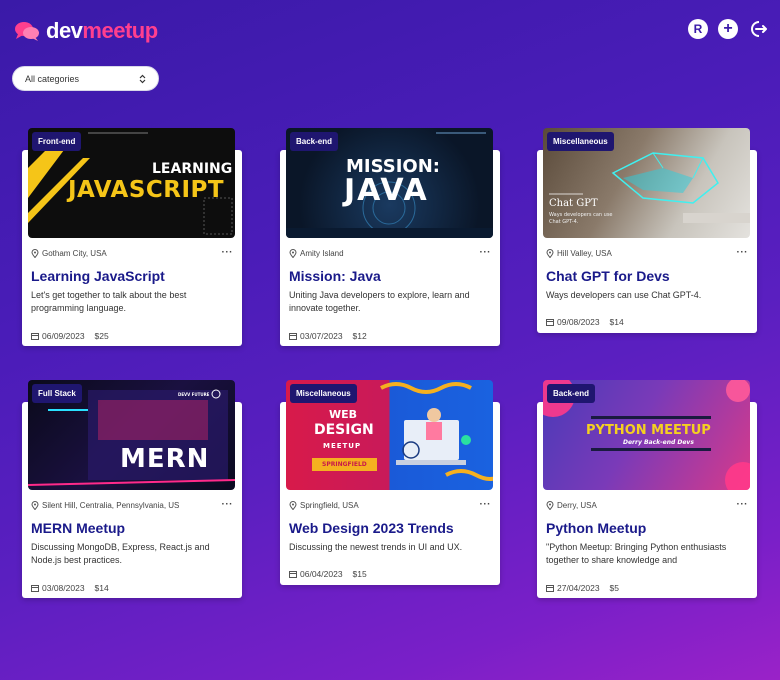 Image resolution: width=780 pixels, height=680 pixels. I want to click on event-meta: 03/08/2023 $14, so click(132, 588).